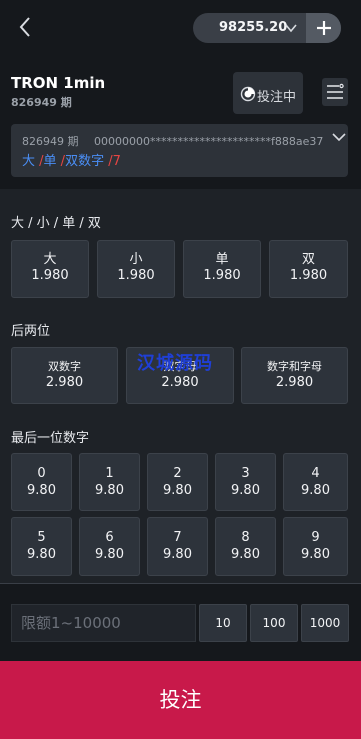 Image resolution: width=361 pixels, height=739 pixels. Describe the element at coordinates (50, 259) in the screenshot. I see `option-name: 大` at that location.